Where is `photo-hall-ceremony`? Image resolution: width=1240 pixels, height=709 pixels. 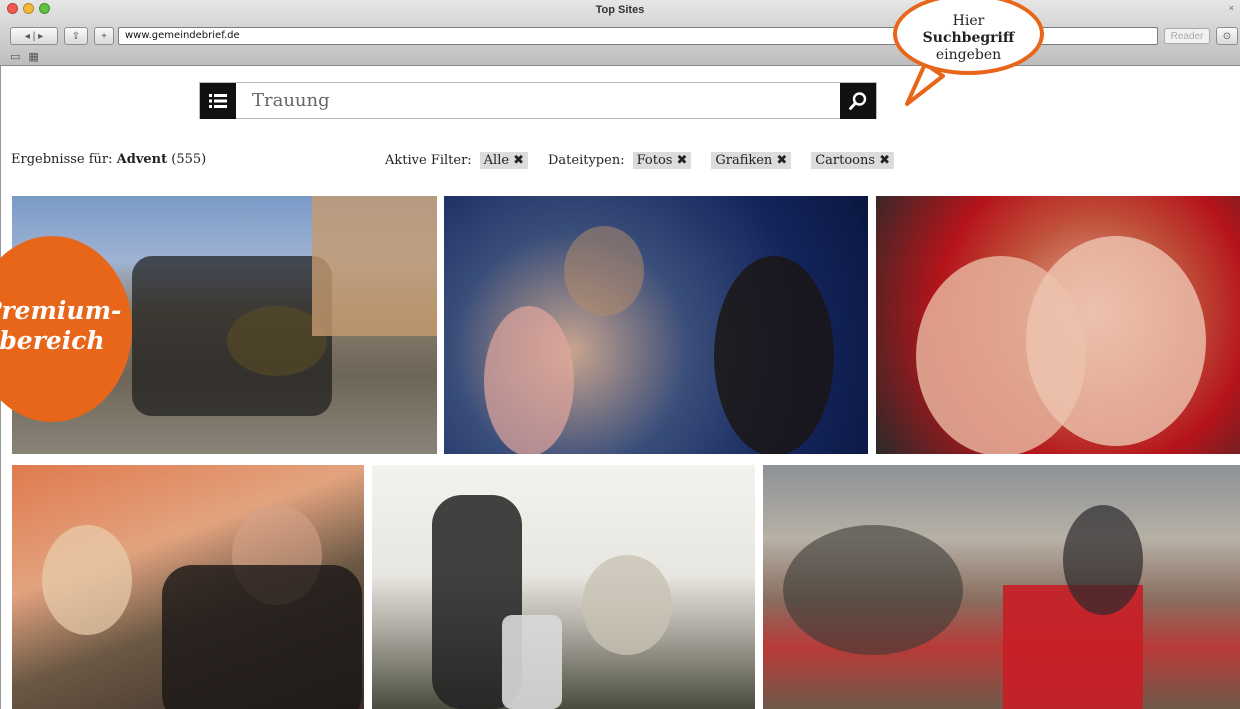 photo-hall-ceremony is located at coordinates (1001, 587).